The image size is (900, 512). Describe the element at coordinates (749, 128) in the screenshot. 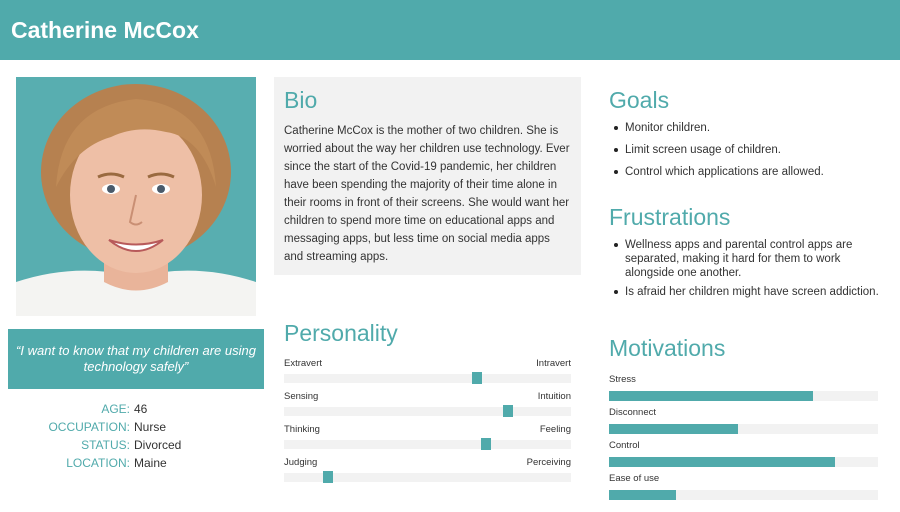

I see `list-item: Monitor children.` at that location.